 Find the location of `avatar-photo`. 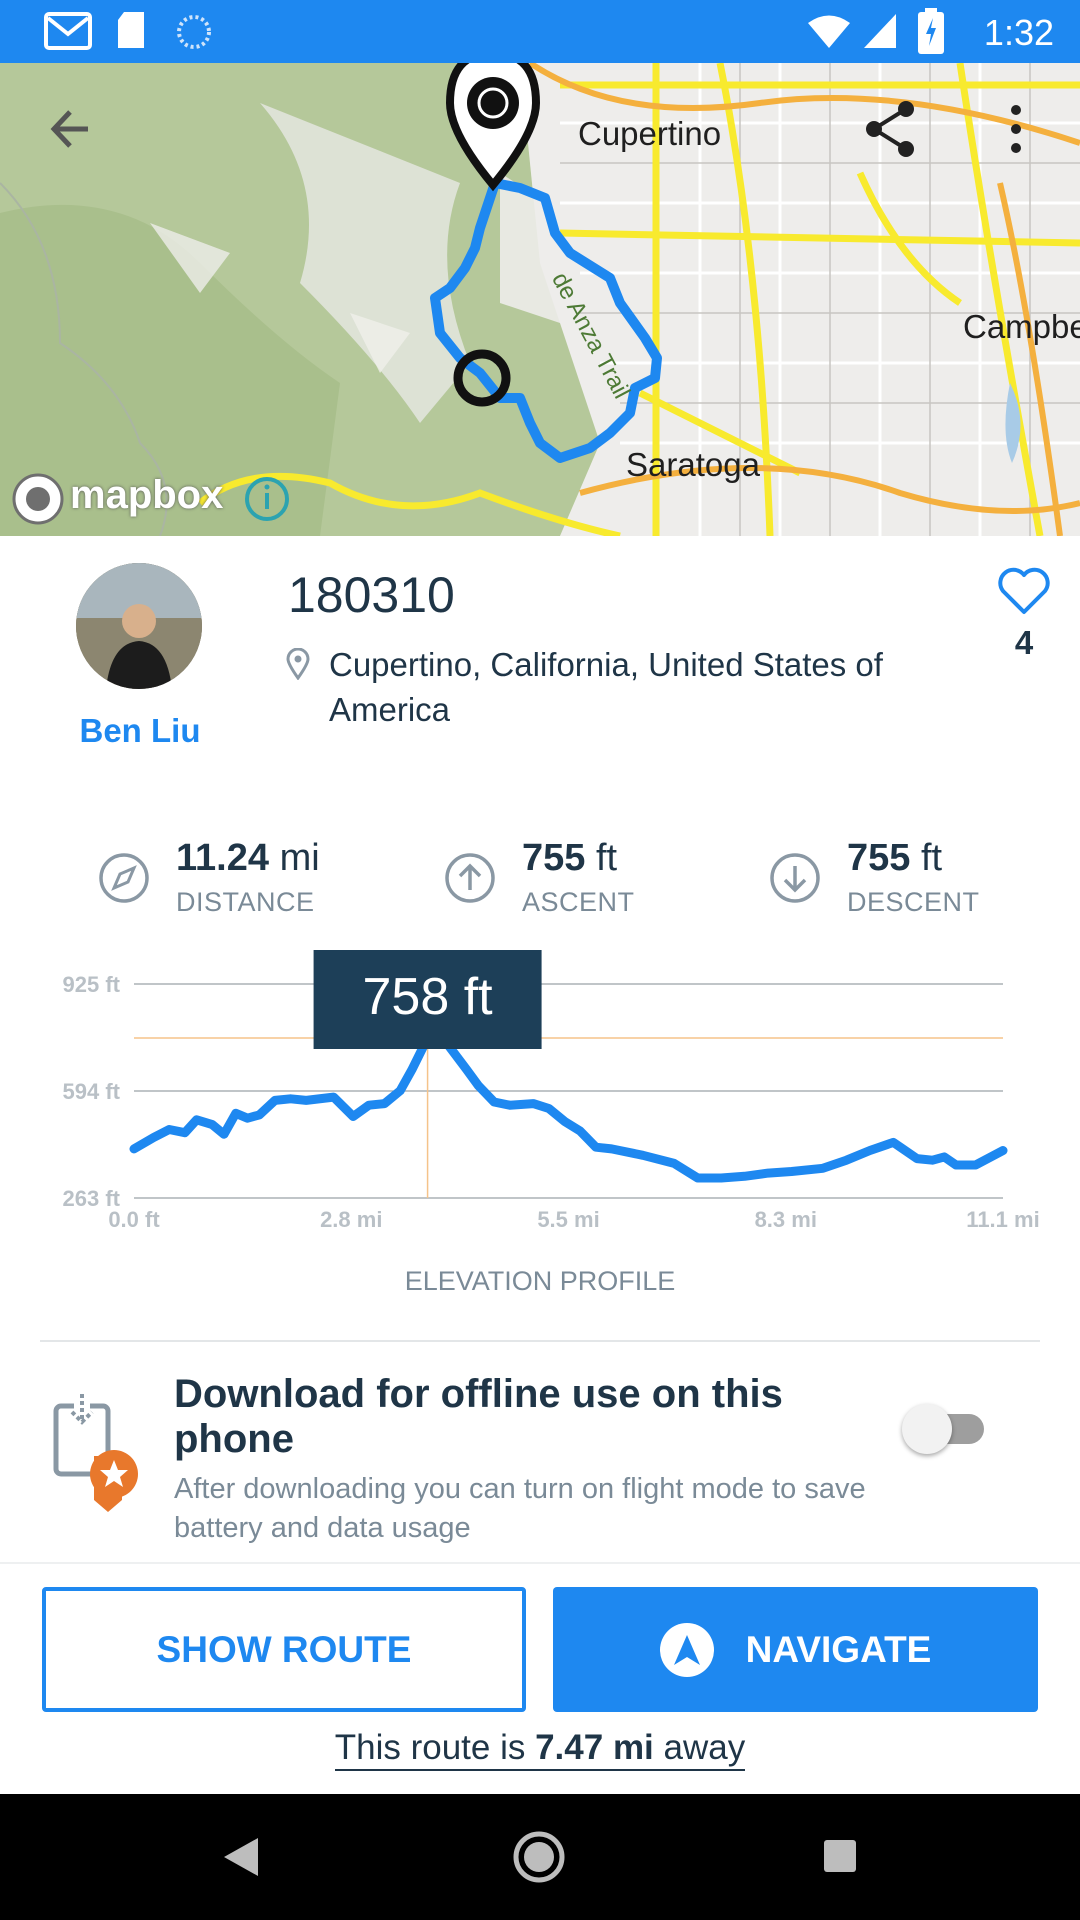

avatar-photo is located at coordinates (139, 626).